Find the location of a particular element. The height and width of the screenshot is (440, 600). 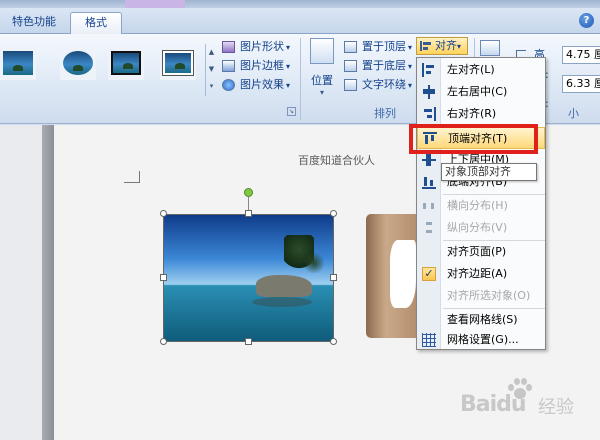

align-icon is located at coordinates (425, 46).